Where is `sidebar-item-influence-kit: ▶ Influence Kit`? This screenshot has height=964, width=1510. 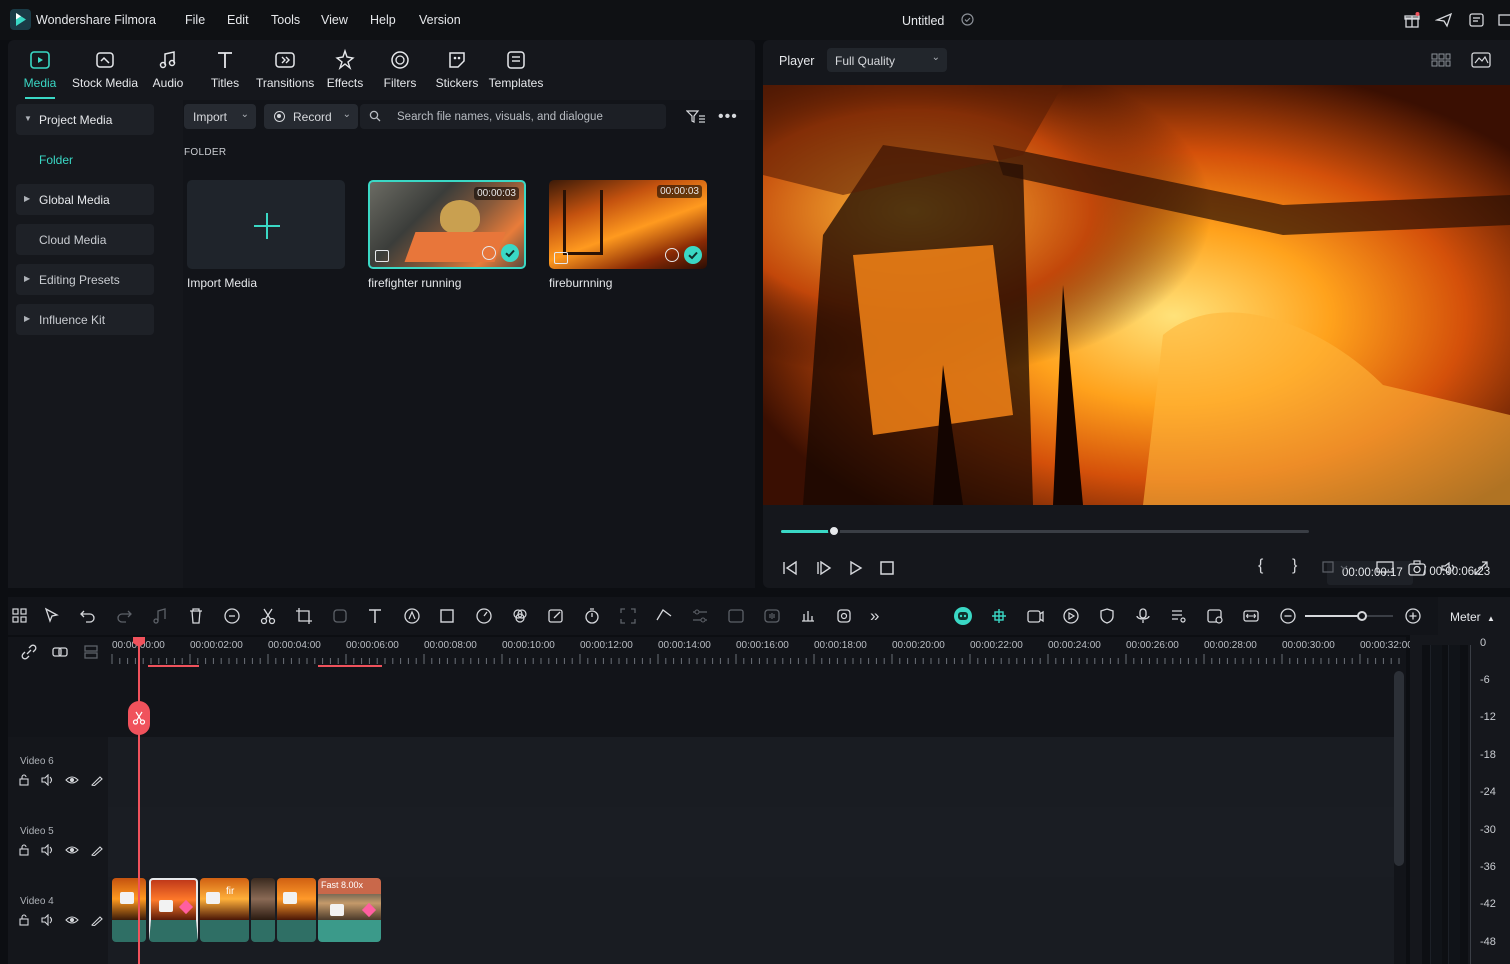
sidebar-item-influence-kit: ▶ Influence Kit is located at coordinates (85, 319).